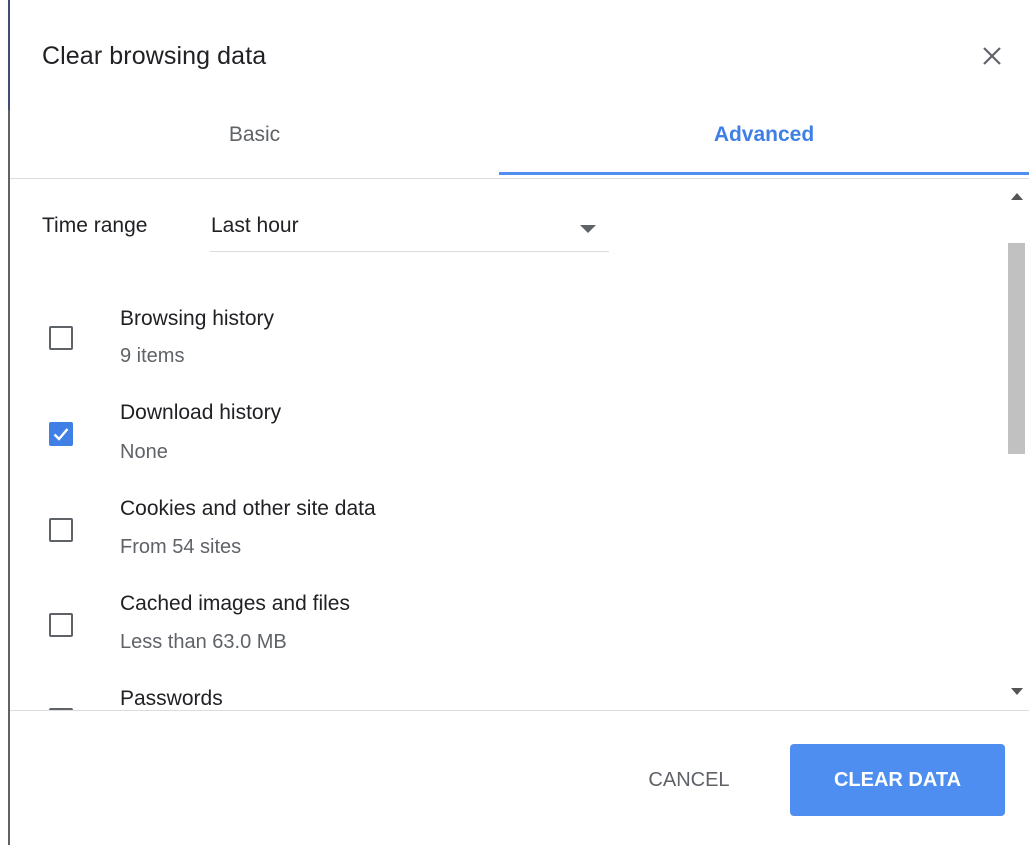 Image resolution: width=1029 pixels, height=845 pixels. Describe the element at coordinates (897, 780) in the screenshot. I see `clear-data-button: CLEAR DATA` at that location.